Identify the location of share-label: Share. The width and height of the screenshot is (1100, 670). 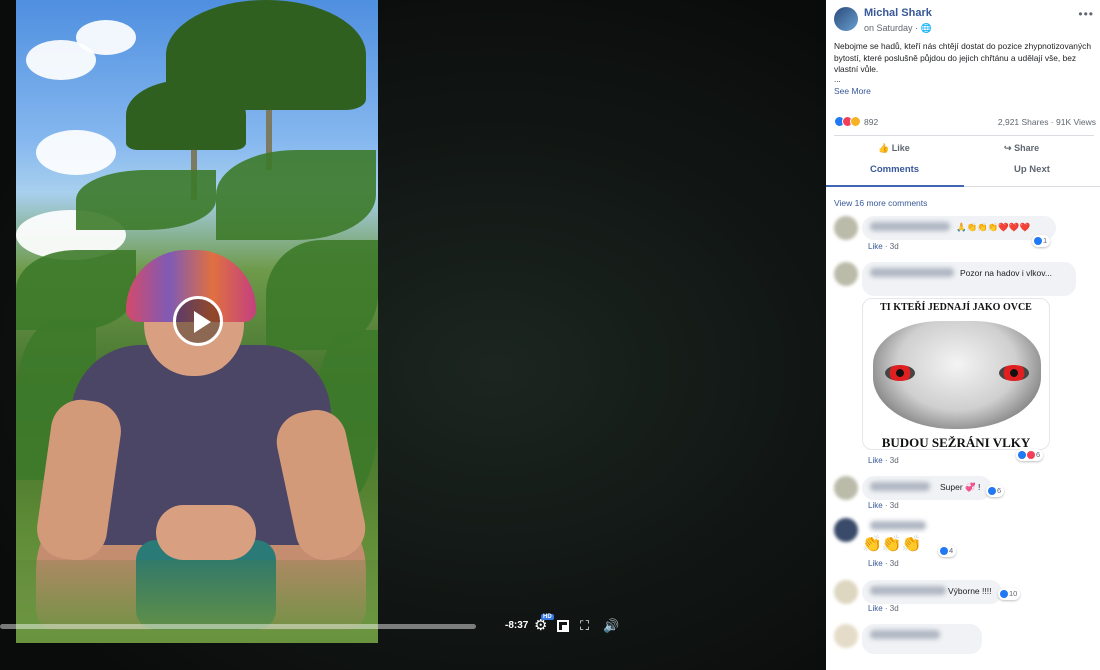
(1027, 148).